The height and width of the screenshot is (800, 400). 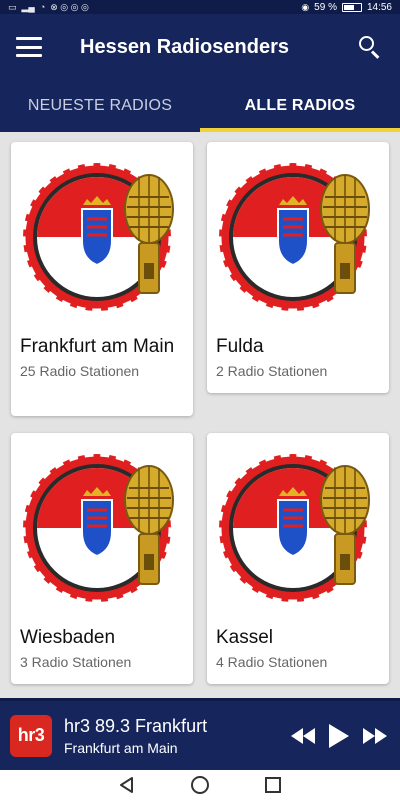 What do you see at coordinates (42, 7) in the screenshot?
I see `wifi-icon: ◔` at bounding box center [42, 7].